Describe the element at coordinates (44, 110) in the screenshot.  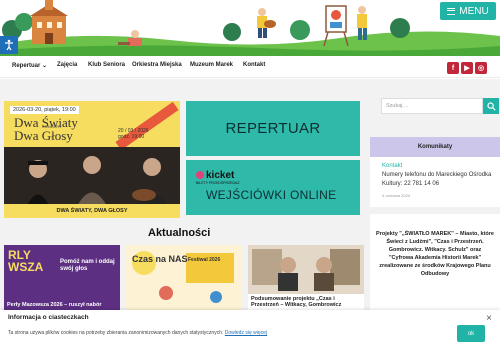
I see `event-date-badge: 2026-03-20, piątek, 19:00` at that location.